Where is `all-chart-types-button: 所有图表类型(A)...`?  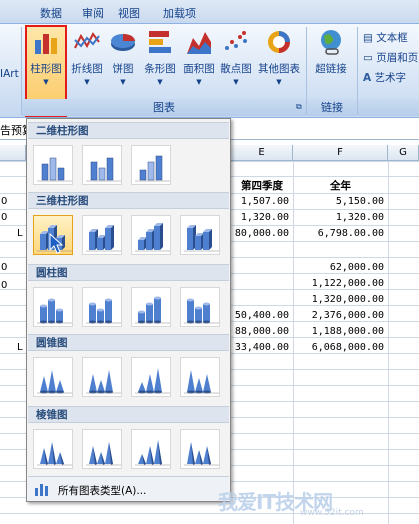 all-chart-types-button: 所有图表类型(A)... is located at coordinates (128, 488).